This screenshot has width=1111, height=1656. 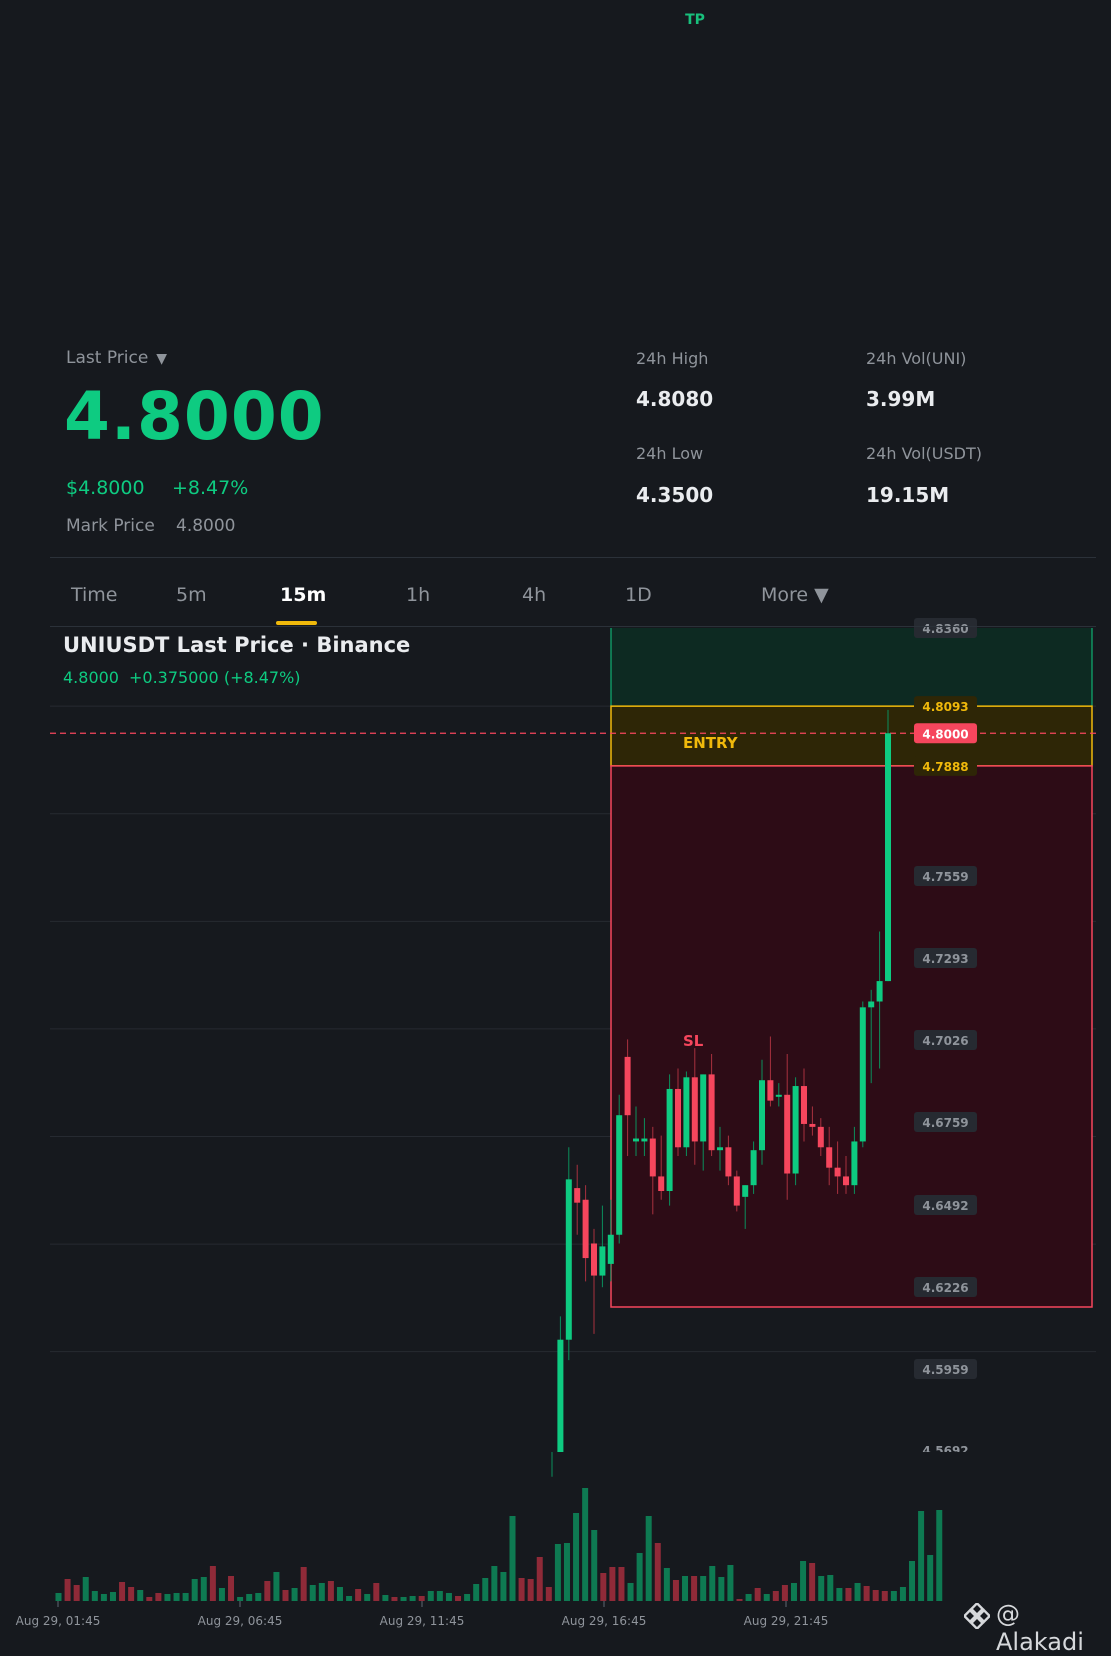 I want to click on tab-4h: 4h, so click(x=534, y=595).